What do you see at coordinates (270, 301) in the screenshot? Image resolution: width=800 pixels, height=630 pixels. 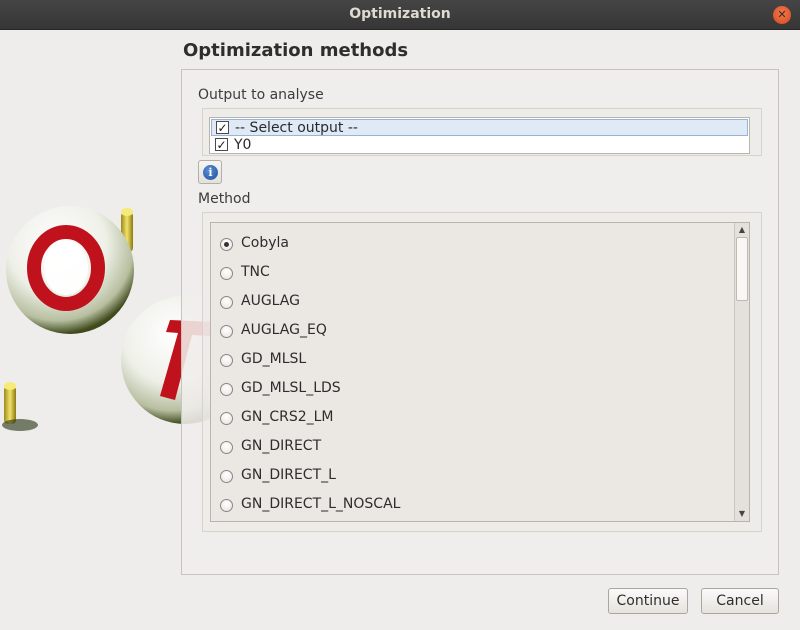 I see `method-option-label: AUGLAG` at bounding box center [270, 301].